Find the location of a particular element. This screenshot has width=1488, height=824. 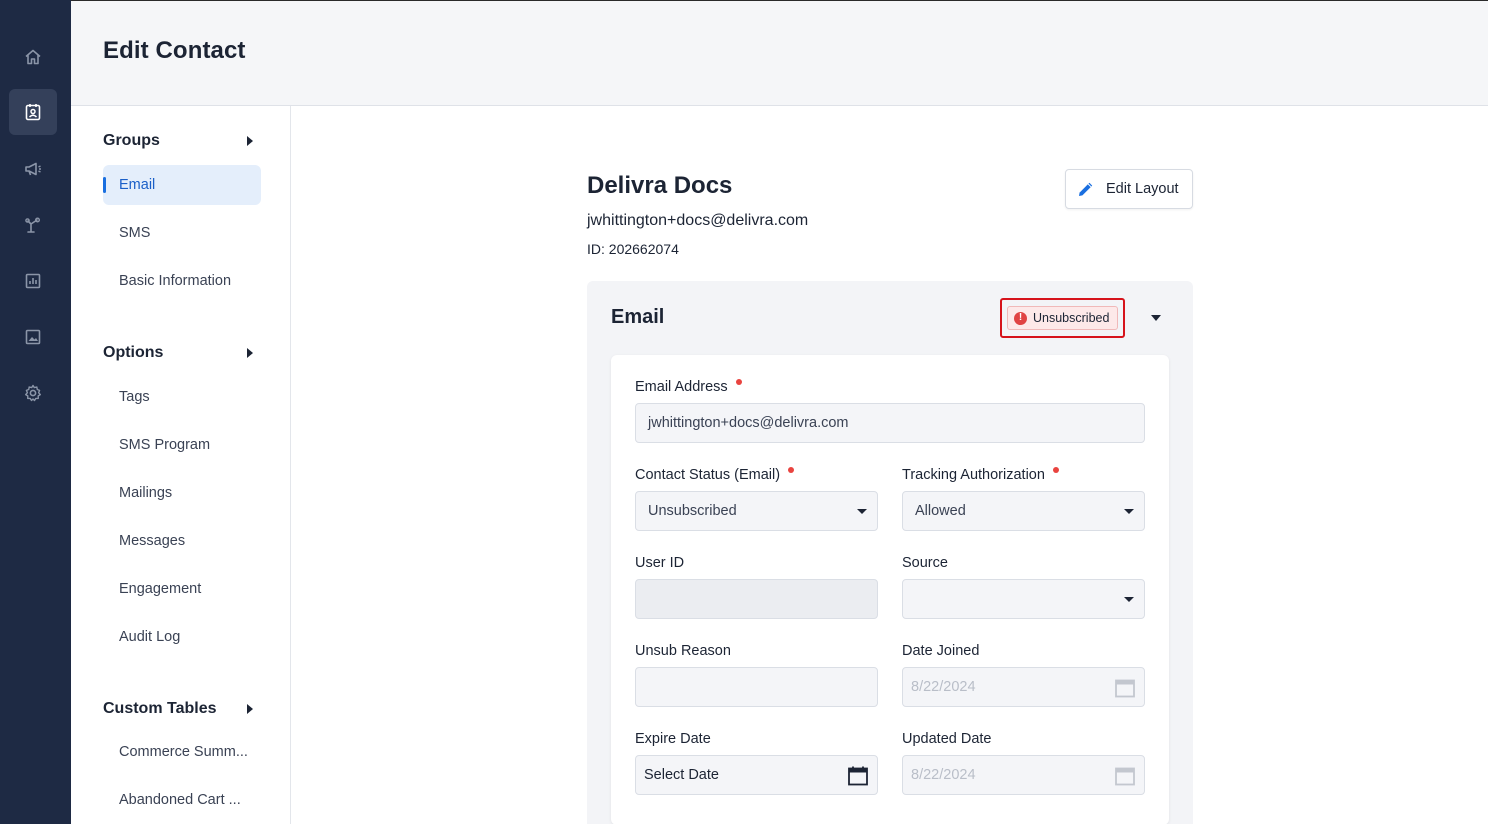

tracking-authorization-label: Tracking Authorization is located at coordinates (980, 475).